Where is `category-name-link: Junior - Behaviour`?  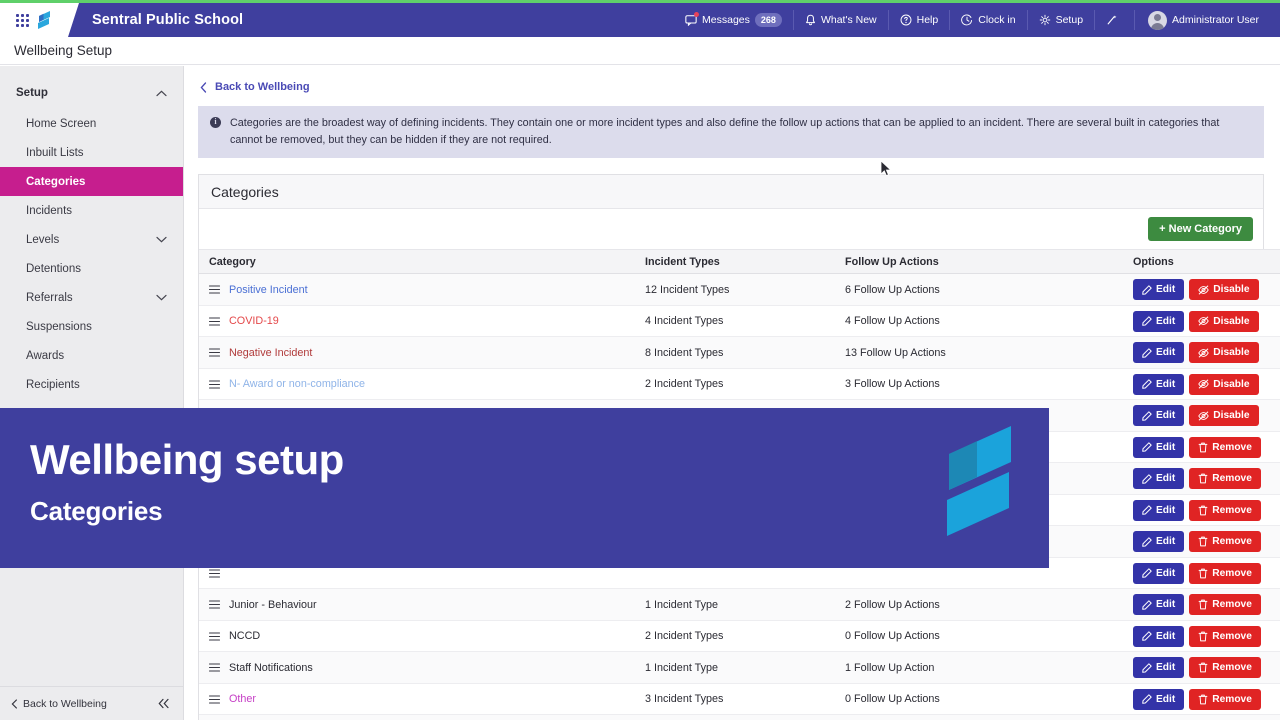 category-name-link: Junior - Behaviour is located at coordinates (273, 605).